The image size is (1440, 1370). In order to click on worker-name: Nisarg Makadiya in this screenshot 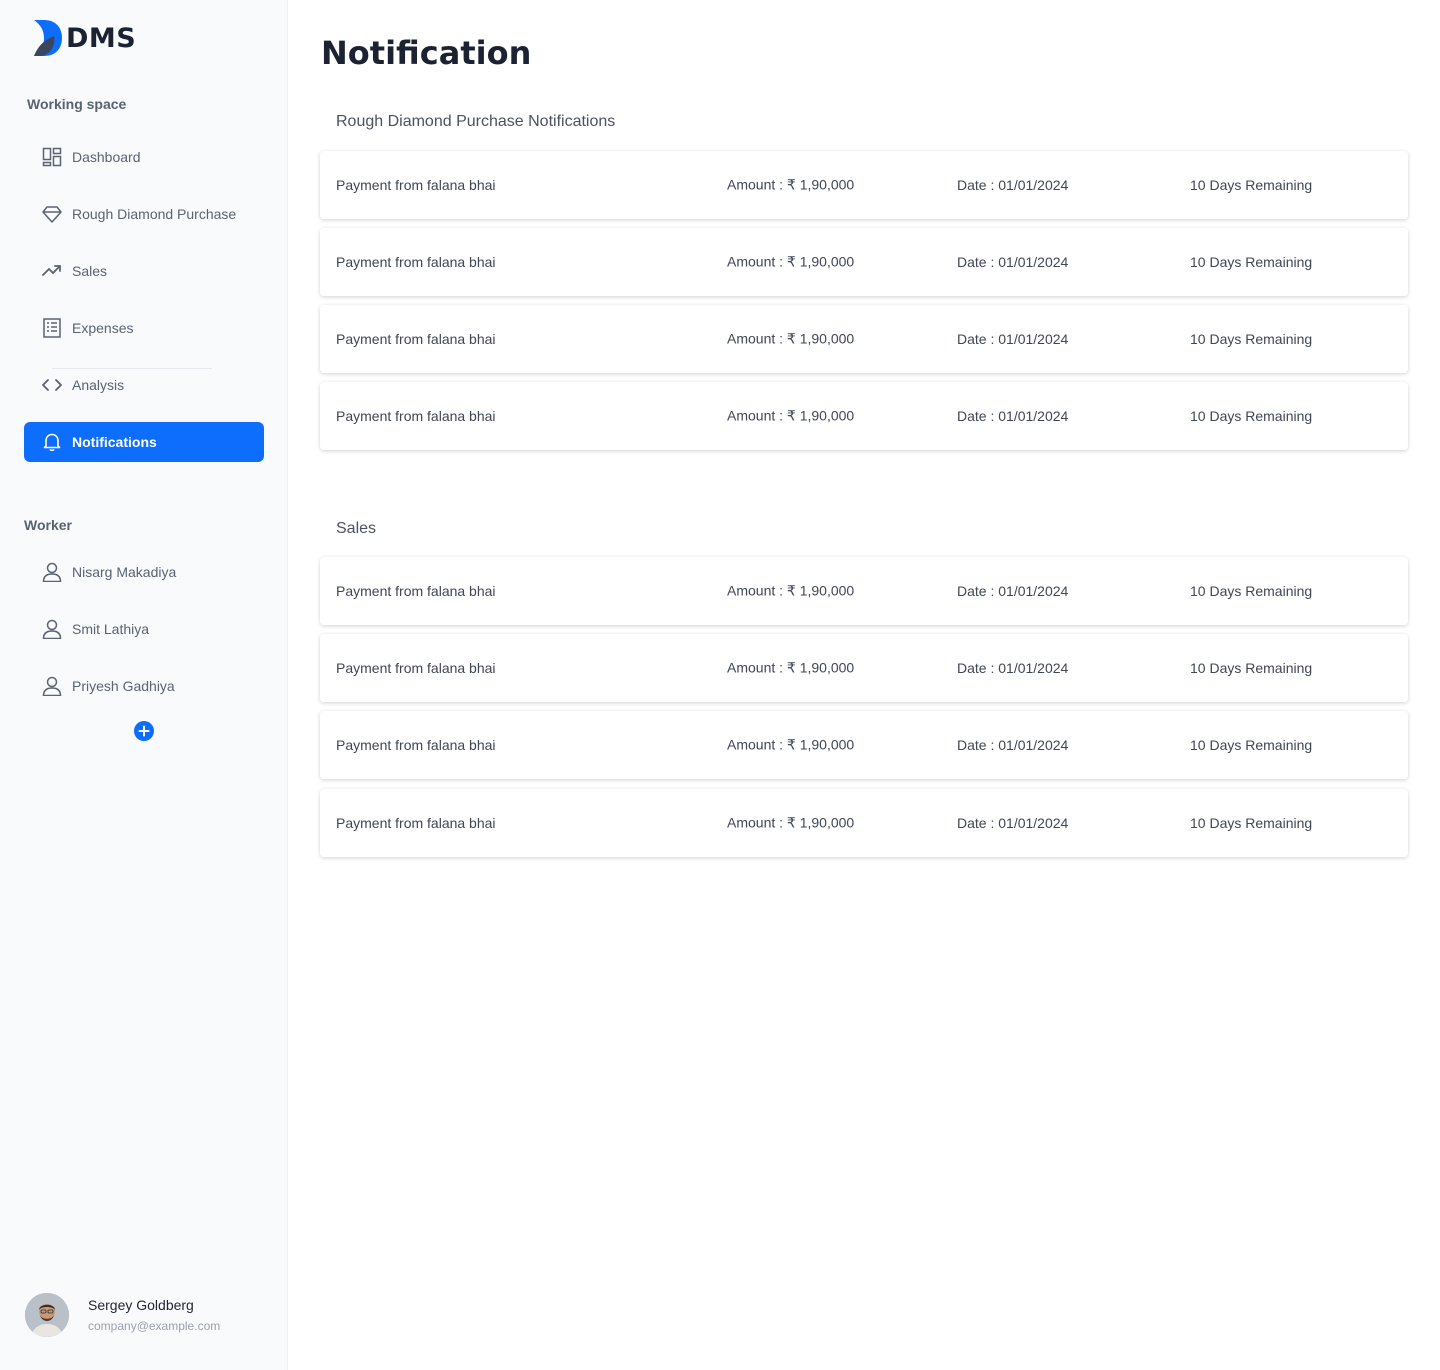, I will do `click(124, 572)`.